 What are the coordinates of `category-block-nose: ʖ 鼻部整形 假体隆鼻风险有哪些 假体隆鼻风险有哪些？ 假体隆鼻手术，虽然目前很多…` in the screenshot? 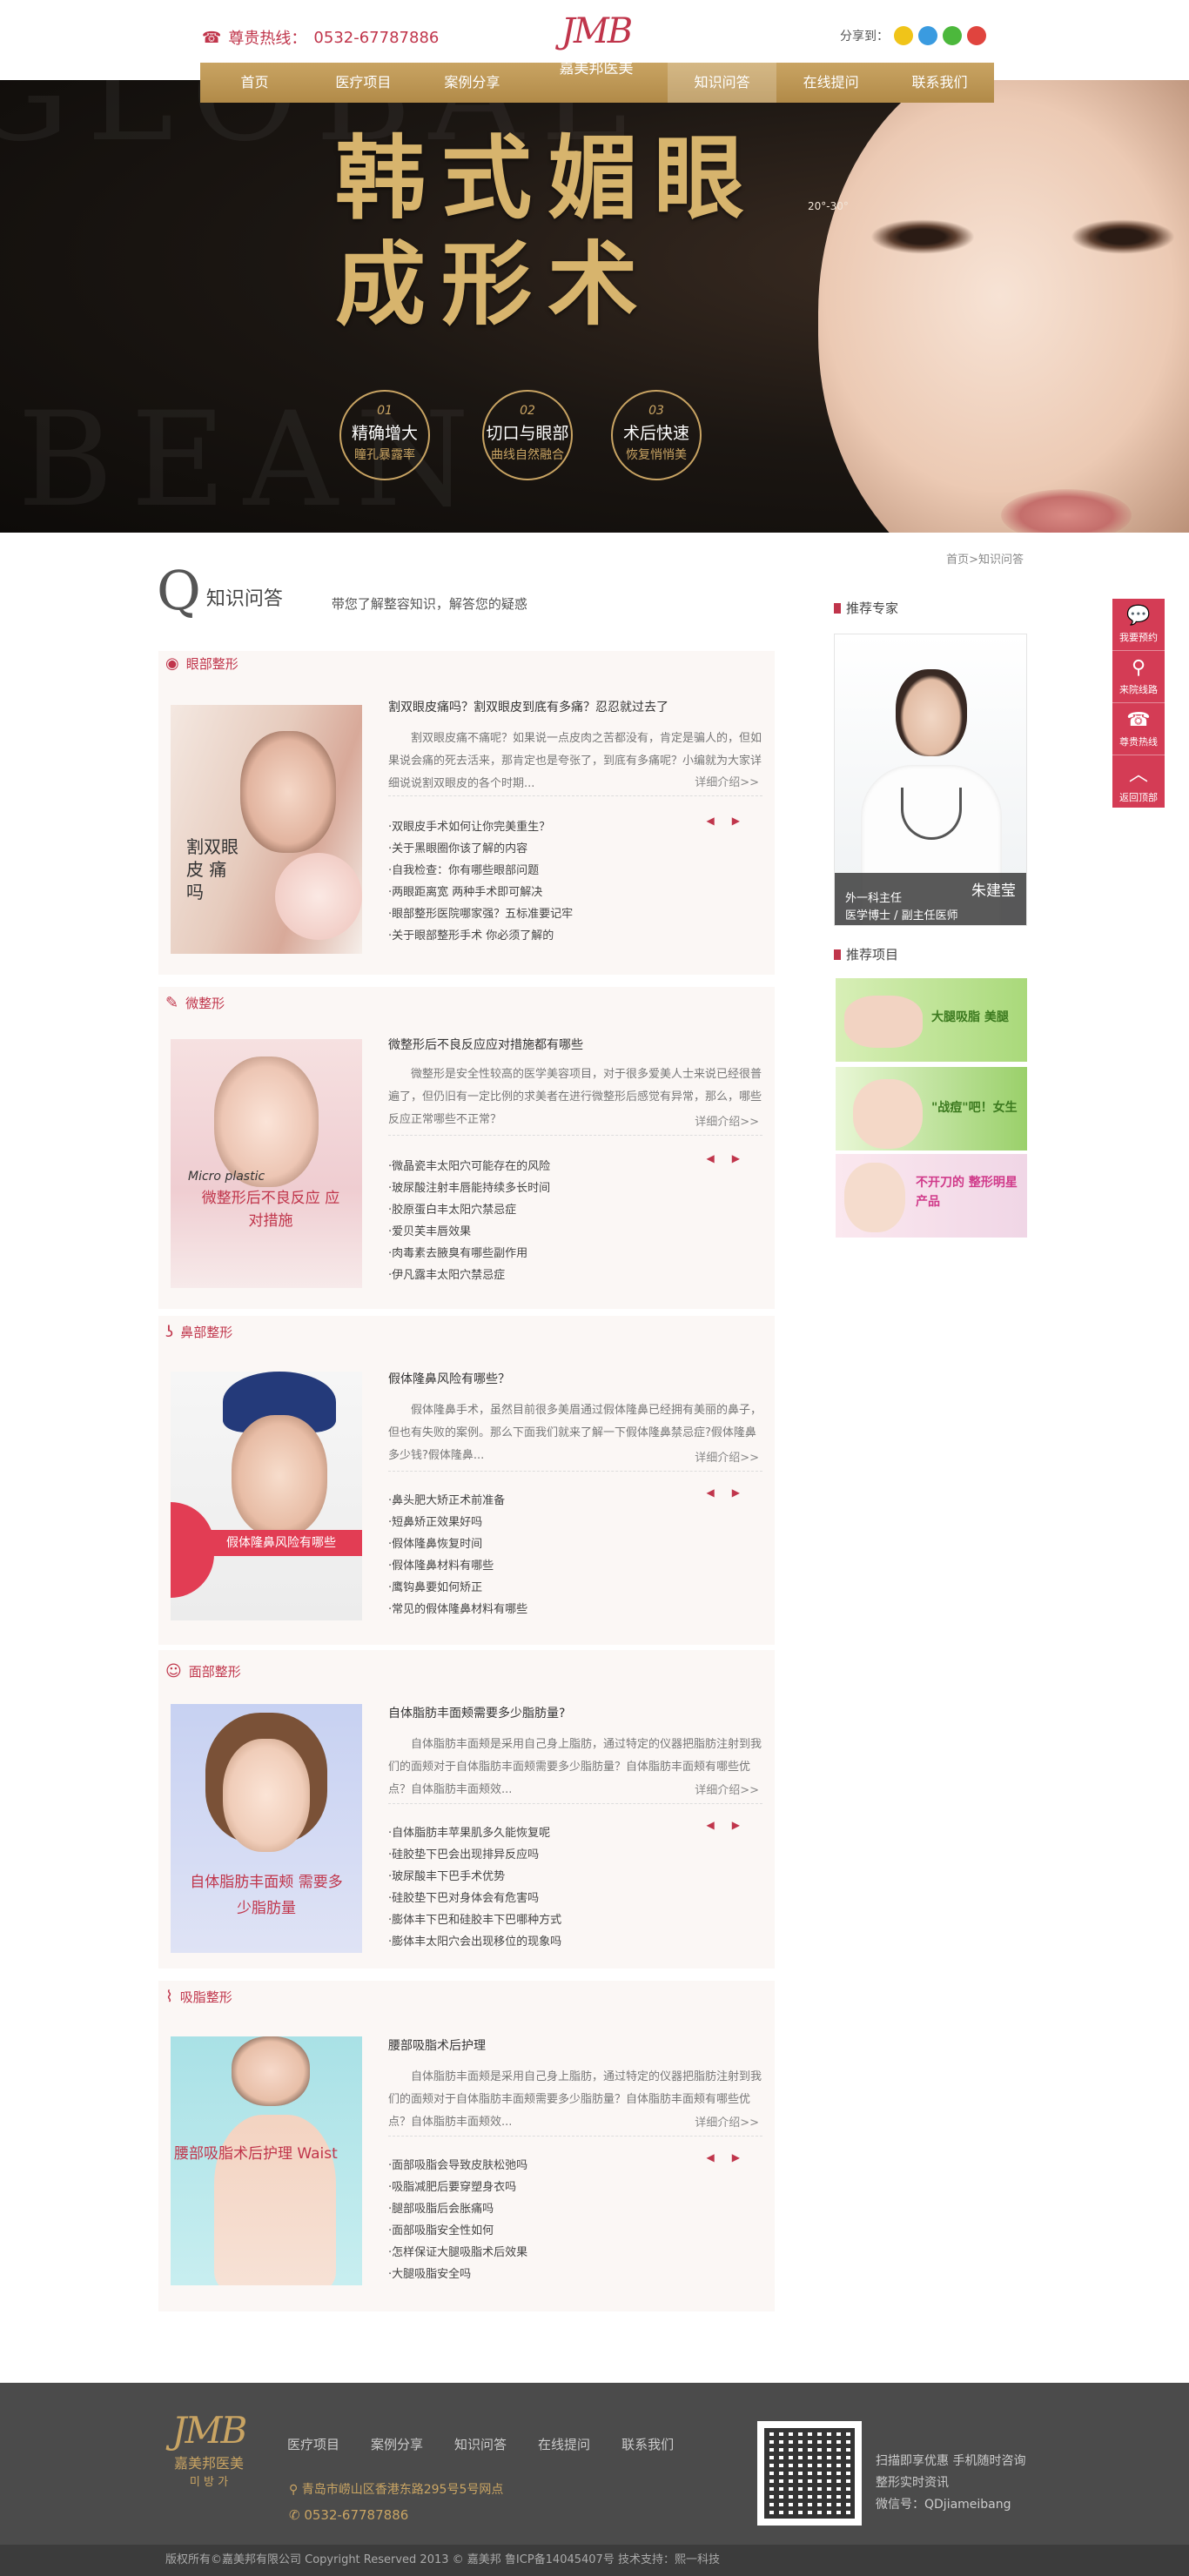 It's located at (467, 1481).